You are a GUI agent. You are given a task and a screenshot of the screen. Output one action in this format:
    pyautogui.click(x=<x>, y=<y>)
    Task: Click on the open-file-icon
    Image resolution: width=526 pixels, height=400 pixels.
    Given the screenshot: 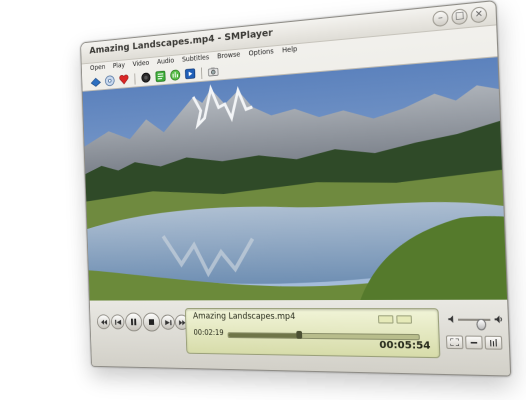 What is the action you would take?
    pyautogui.click(x=95, y=82)
    